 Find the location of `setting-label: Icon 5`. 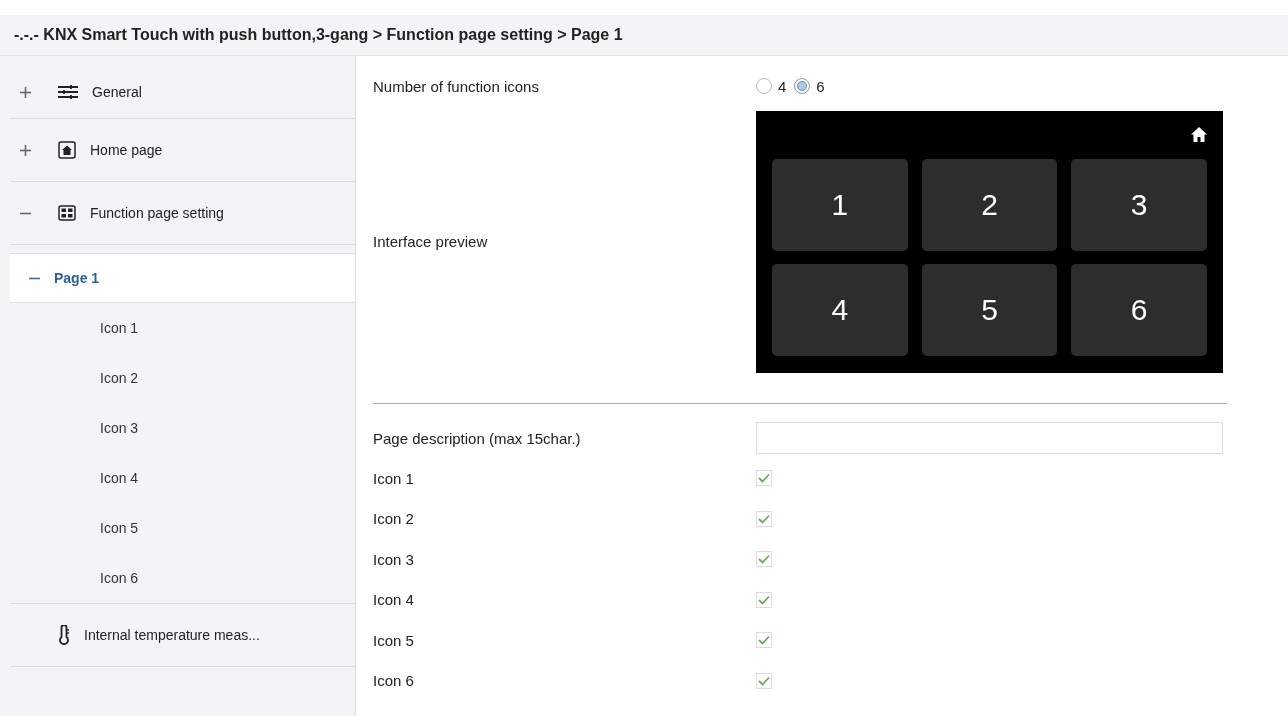

setting-label: Icon 5 is located at coordinates (394, 640).